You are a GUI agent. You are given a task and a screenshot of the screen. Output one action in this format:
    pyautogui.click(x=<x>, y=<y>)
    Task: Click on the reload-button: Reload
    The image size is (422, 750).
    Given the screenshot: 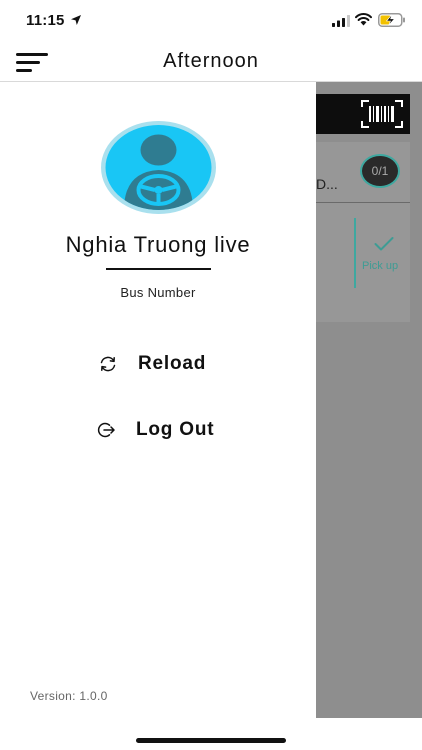 What is the action you would take?
    pyautogui.click(x=152, y=364)
    